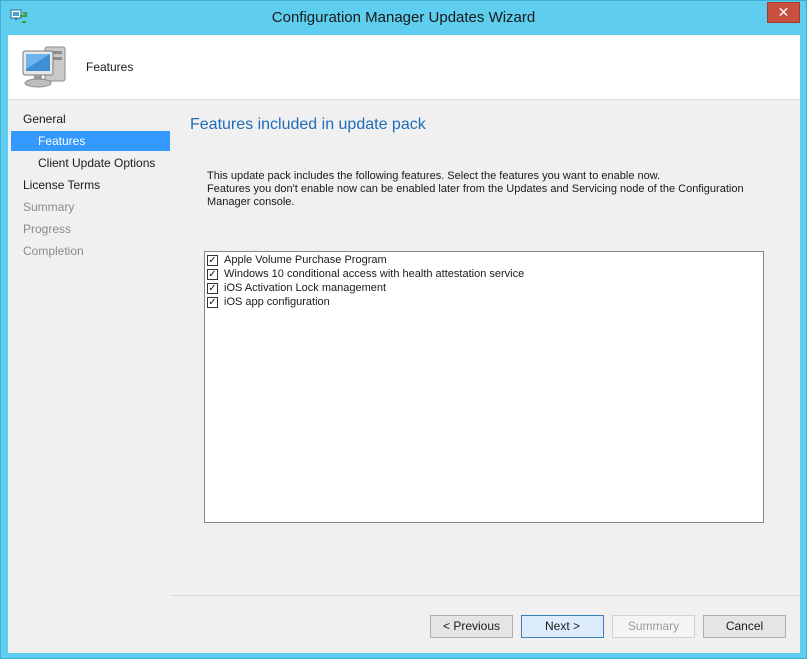 This screenshot has height=659, width=807. I want to click on summary-button: Summary, so click(653, 626).